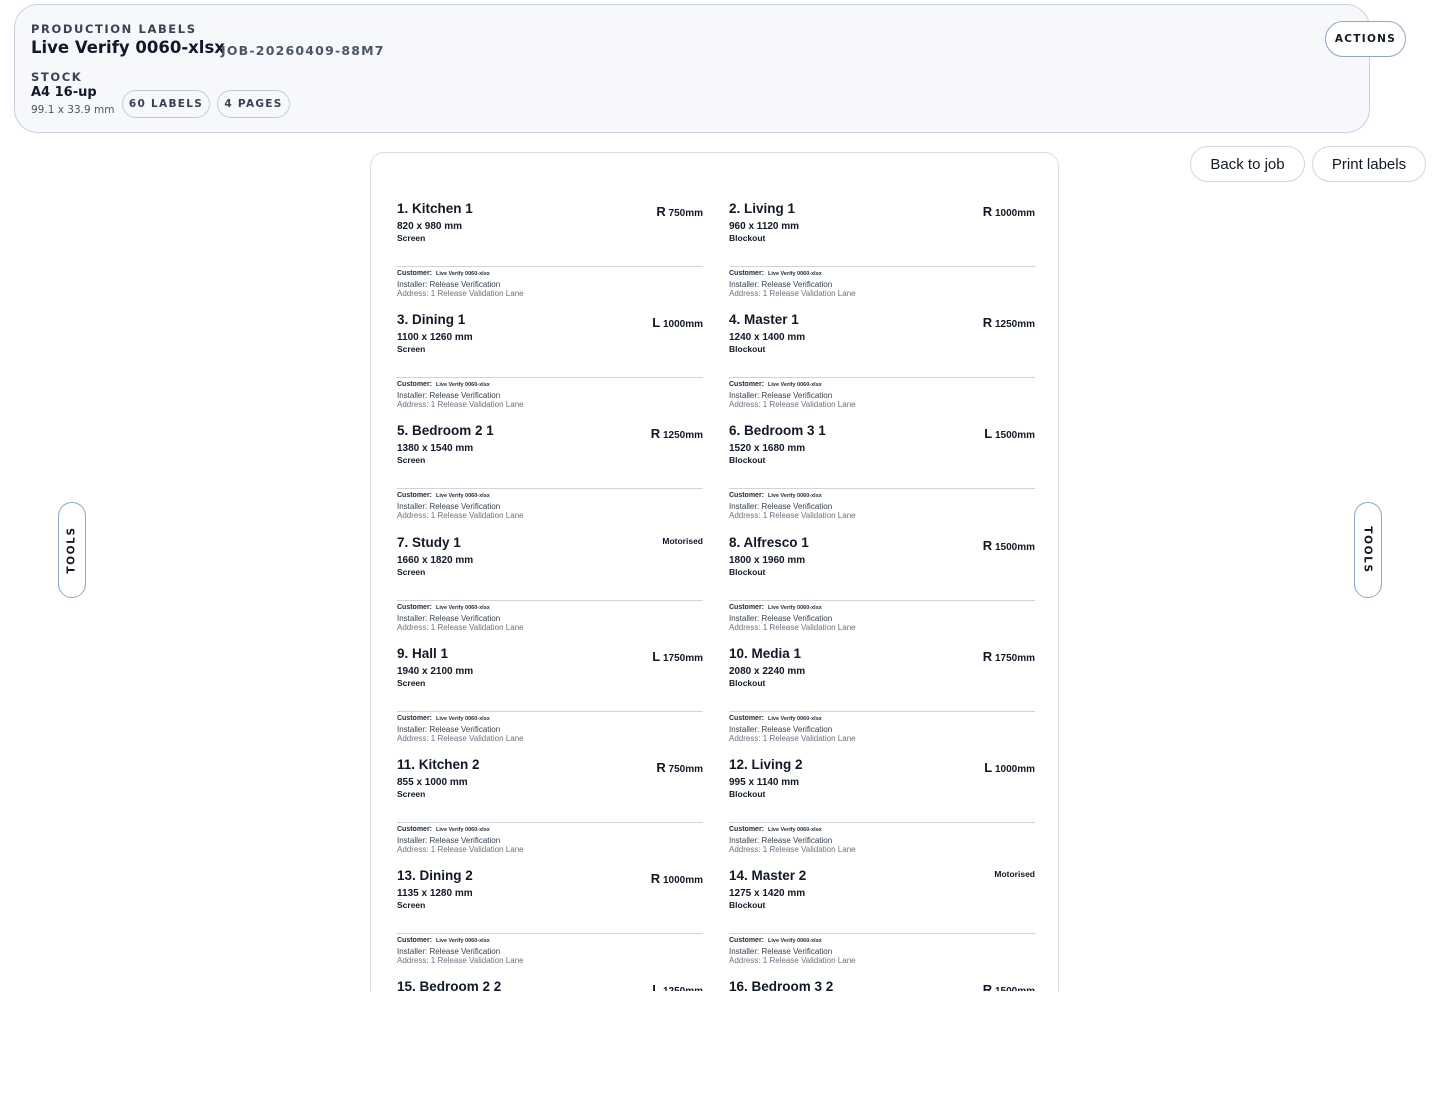 This screenshot has height=1100, width=1440. I want to click on tools-tab-left: TOOLS, so click(72, 550).